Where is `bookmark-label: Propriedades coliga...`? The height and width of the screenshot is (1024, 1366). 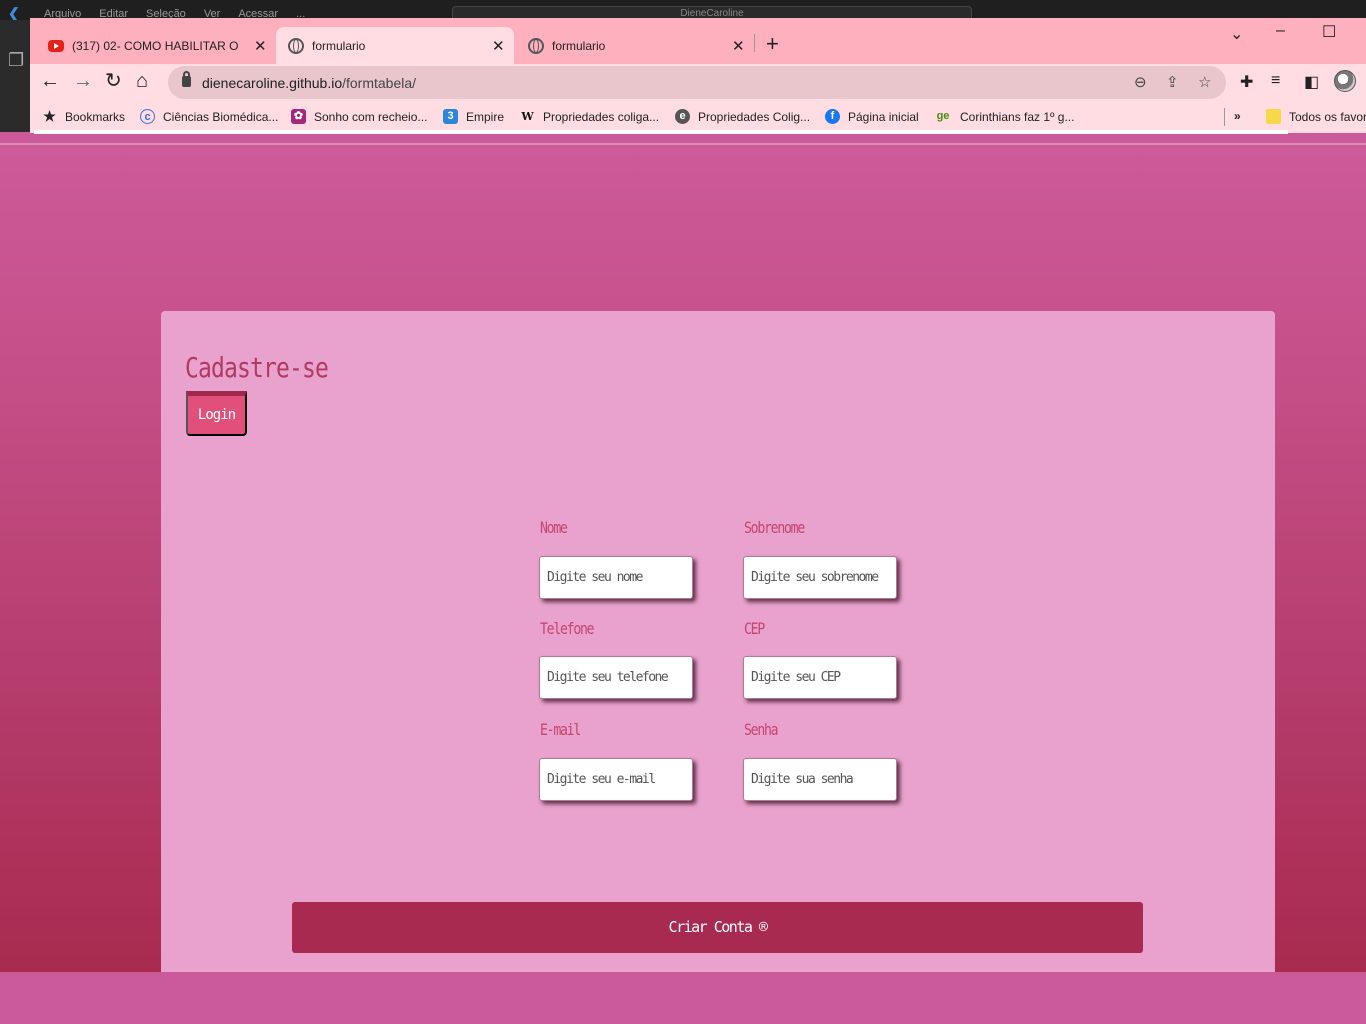 bookmark-label: Propriedades coliga... is located at coordinates (601, 116).